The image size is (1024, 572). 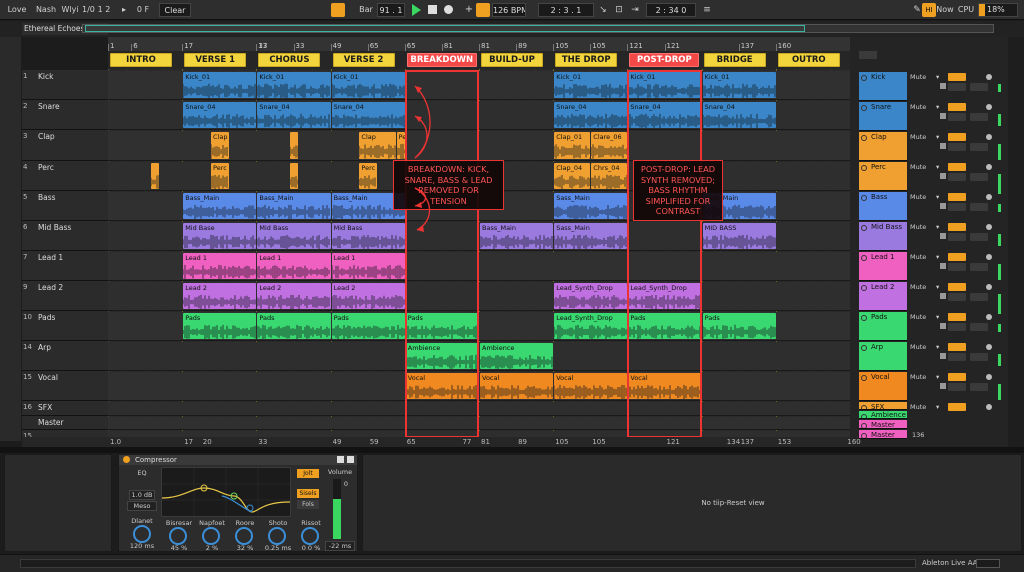 I want to click on tempo-field: 126 BPM, so click(x=509, y=10).